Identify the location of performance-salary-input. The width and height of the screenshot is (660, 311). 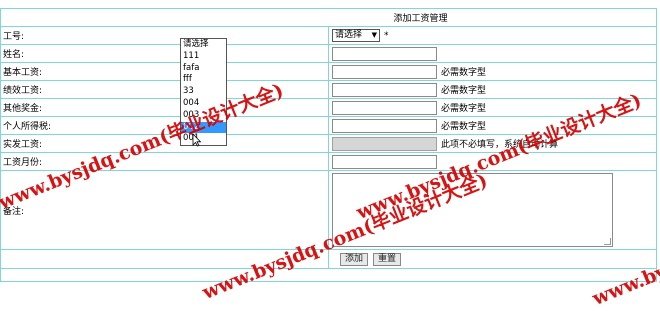
(384, 89).